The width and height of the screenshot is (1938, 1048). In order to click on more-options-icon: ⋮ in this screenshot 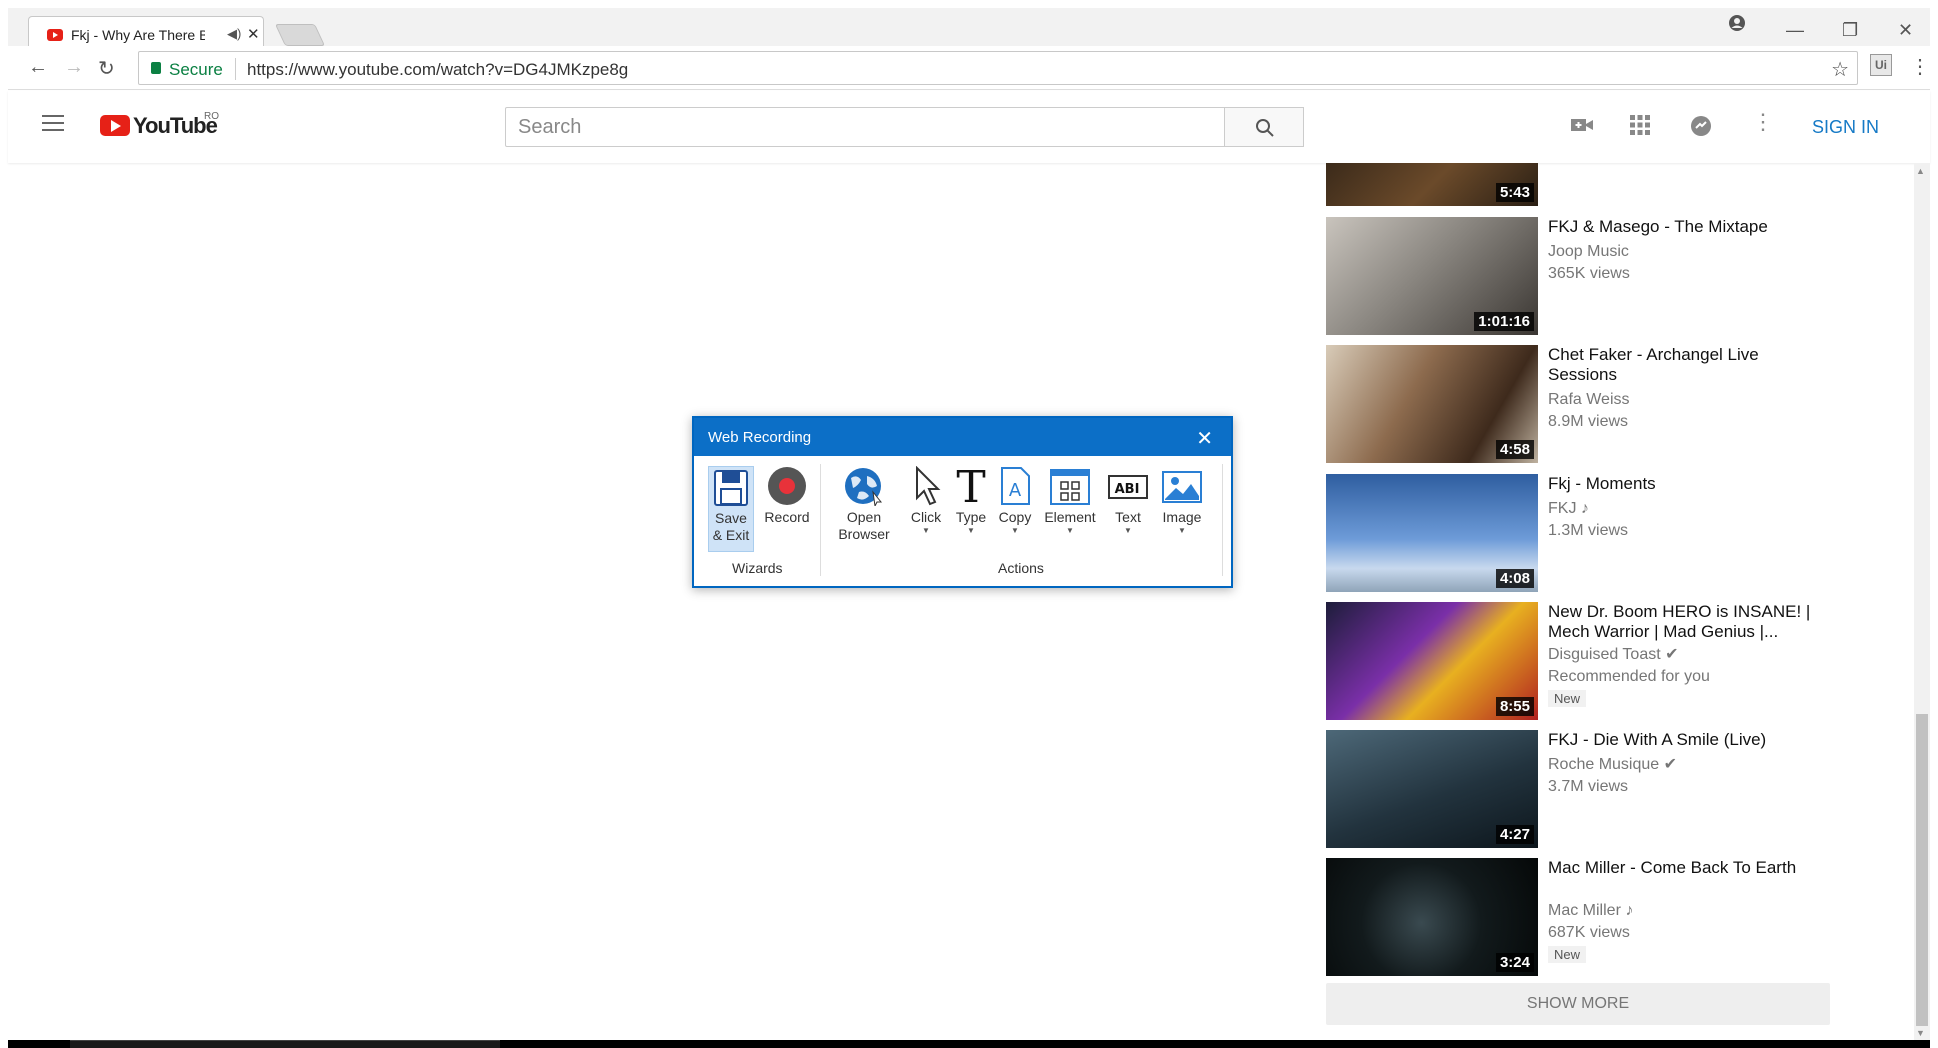, I will do `click(1763, 122)`.